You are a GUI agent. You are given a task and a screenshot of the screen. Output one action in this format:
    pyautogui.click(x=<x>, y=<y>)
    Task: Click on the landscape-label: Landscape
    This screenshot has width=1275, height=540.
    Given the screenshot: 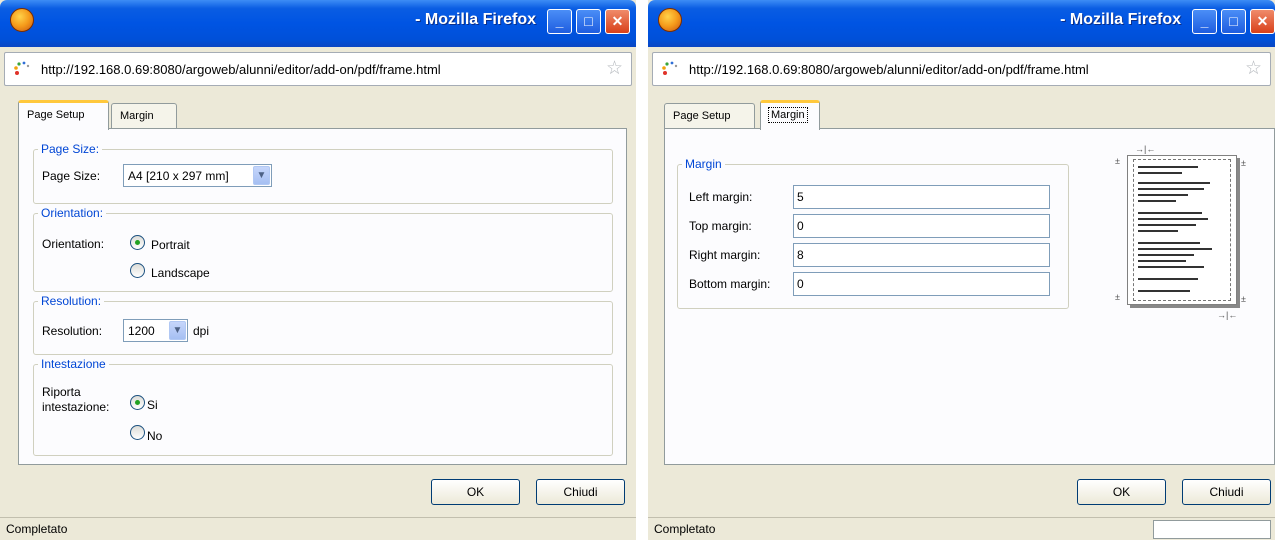 What is the action you would take?
    pyautogui.click(x=180, y=273)
    